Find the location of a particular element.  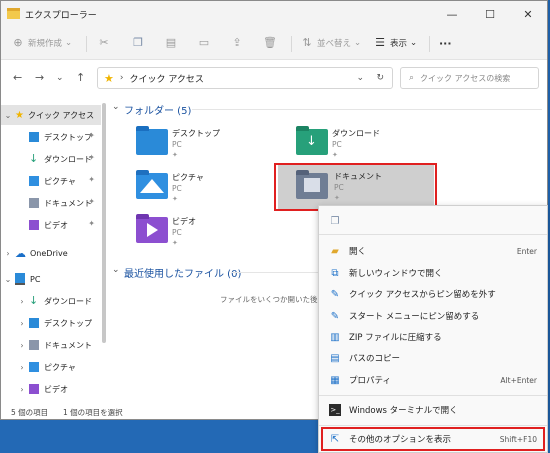

context-item-new-window: ⧉ 新しいウィンドウで開く is located at coordinates (433, 273).